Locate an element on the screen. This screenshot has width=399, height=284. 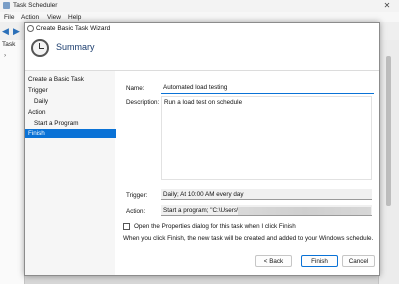
chevron-right-icon: › is located at coordinates (5, 55).